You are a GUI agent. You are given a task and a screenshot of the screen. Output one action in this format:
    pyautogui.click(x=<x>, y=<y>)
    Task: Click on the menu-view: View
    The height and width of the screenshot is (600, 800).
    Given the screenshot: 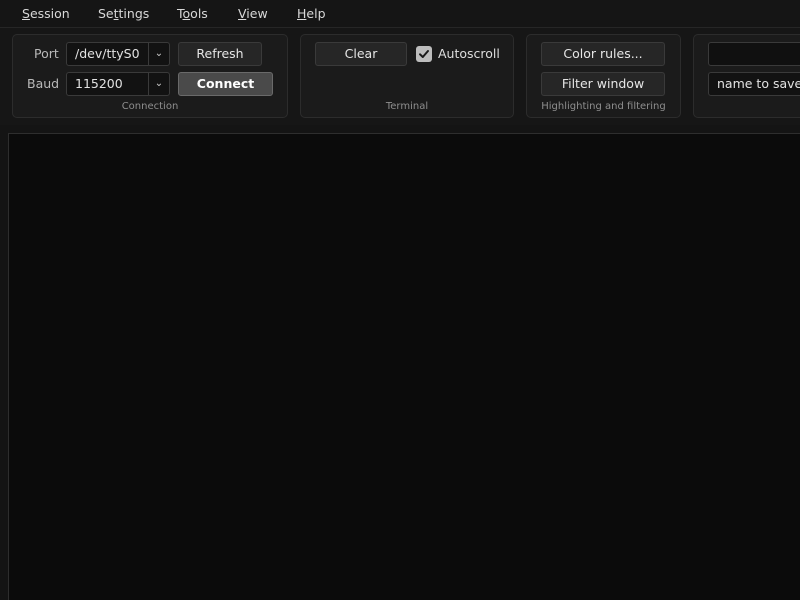 What is the action you would take?
    pyautogui.click(x=253, y=13)
    